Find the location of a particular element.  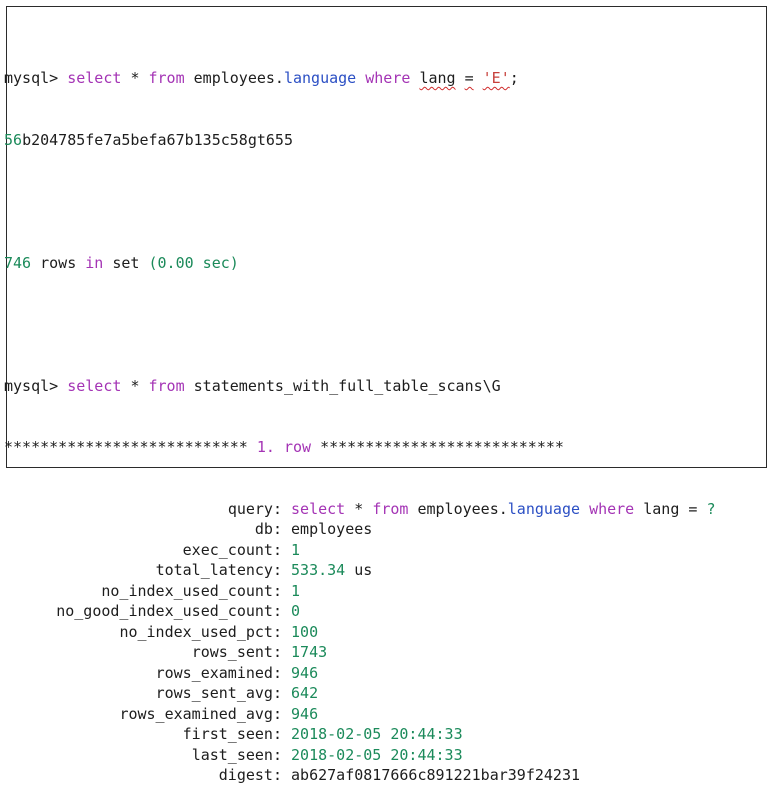

field-name: no_index_used_pct: is located at coordinates (200, 631).